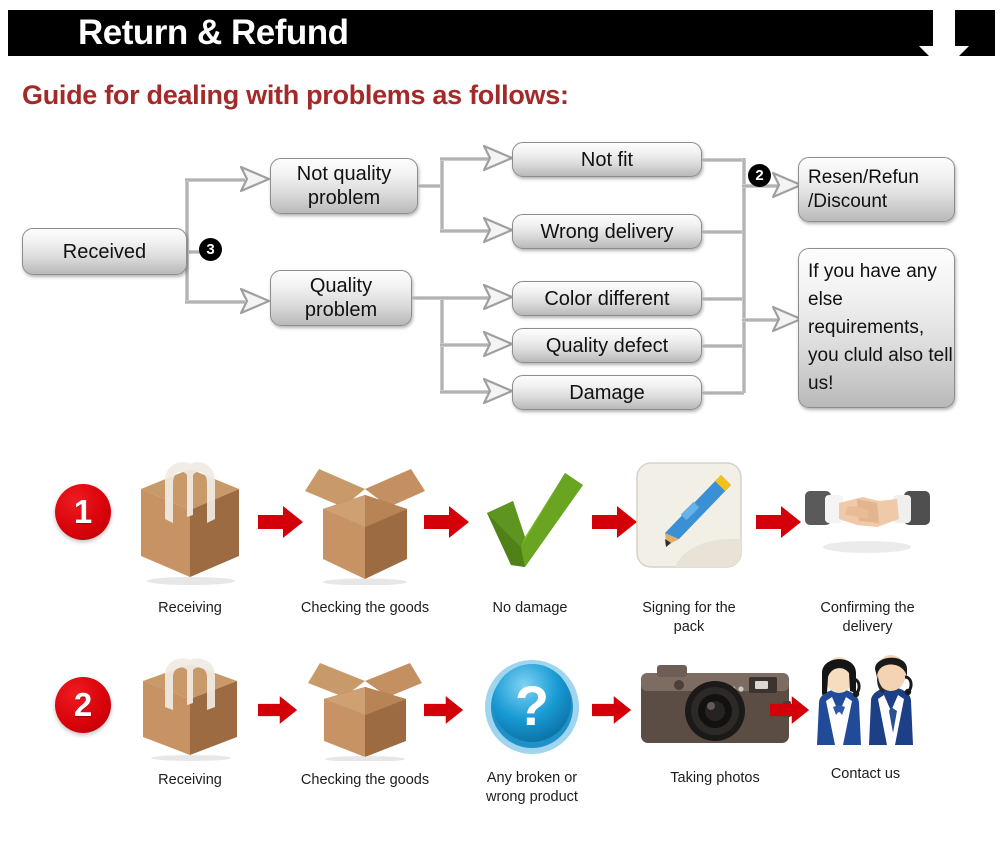 The image size is (1000, 841). Describe the element at coordinates (723, 346) in the screenshot. I see `connector-defect-merge` at that location.